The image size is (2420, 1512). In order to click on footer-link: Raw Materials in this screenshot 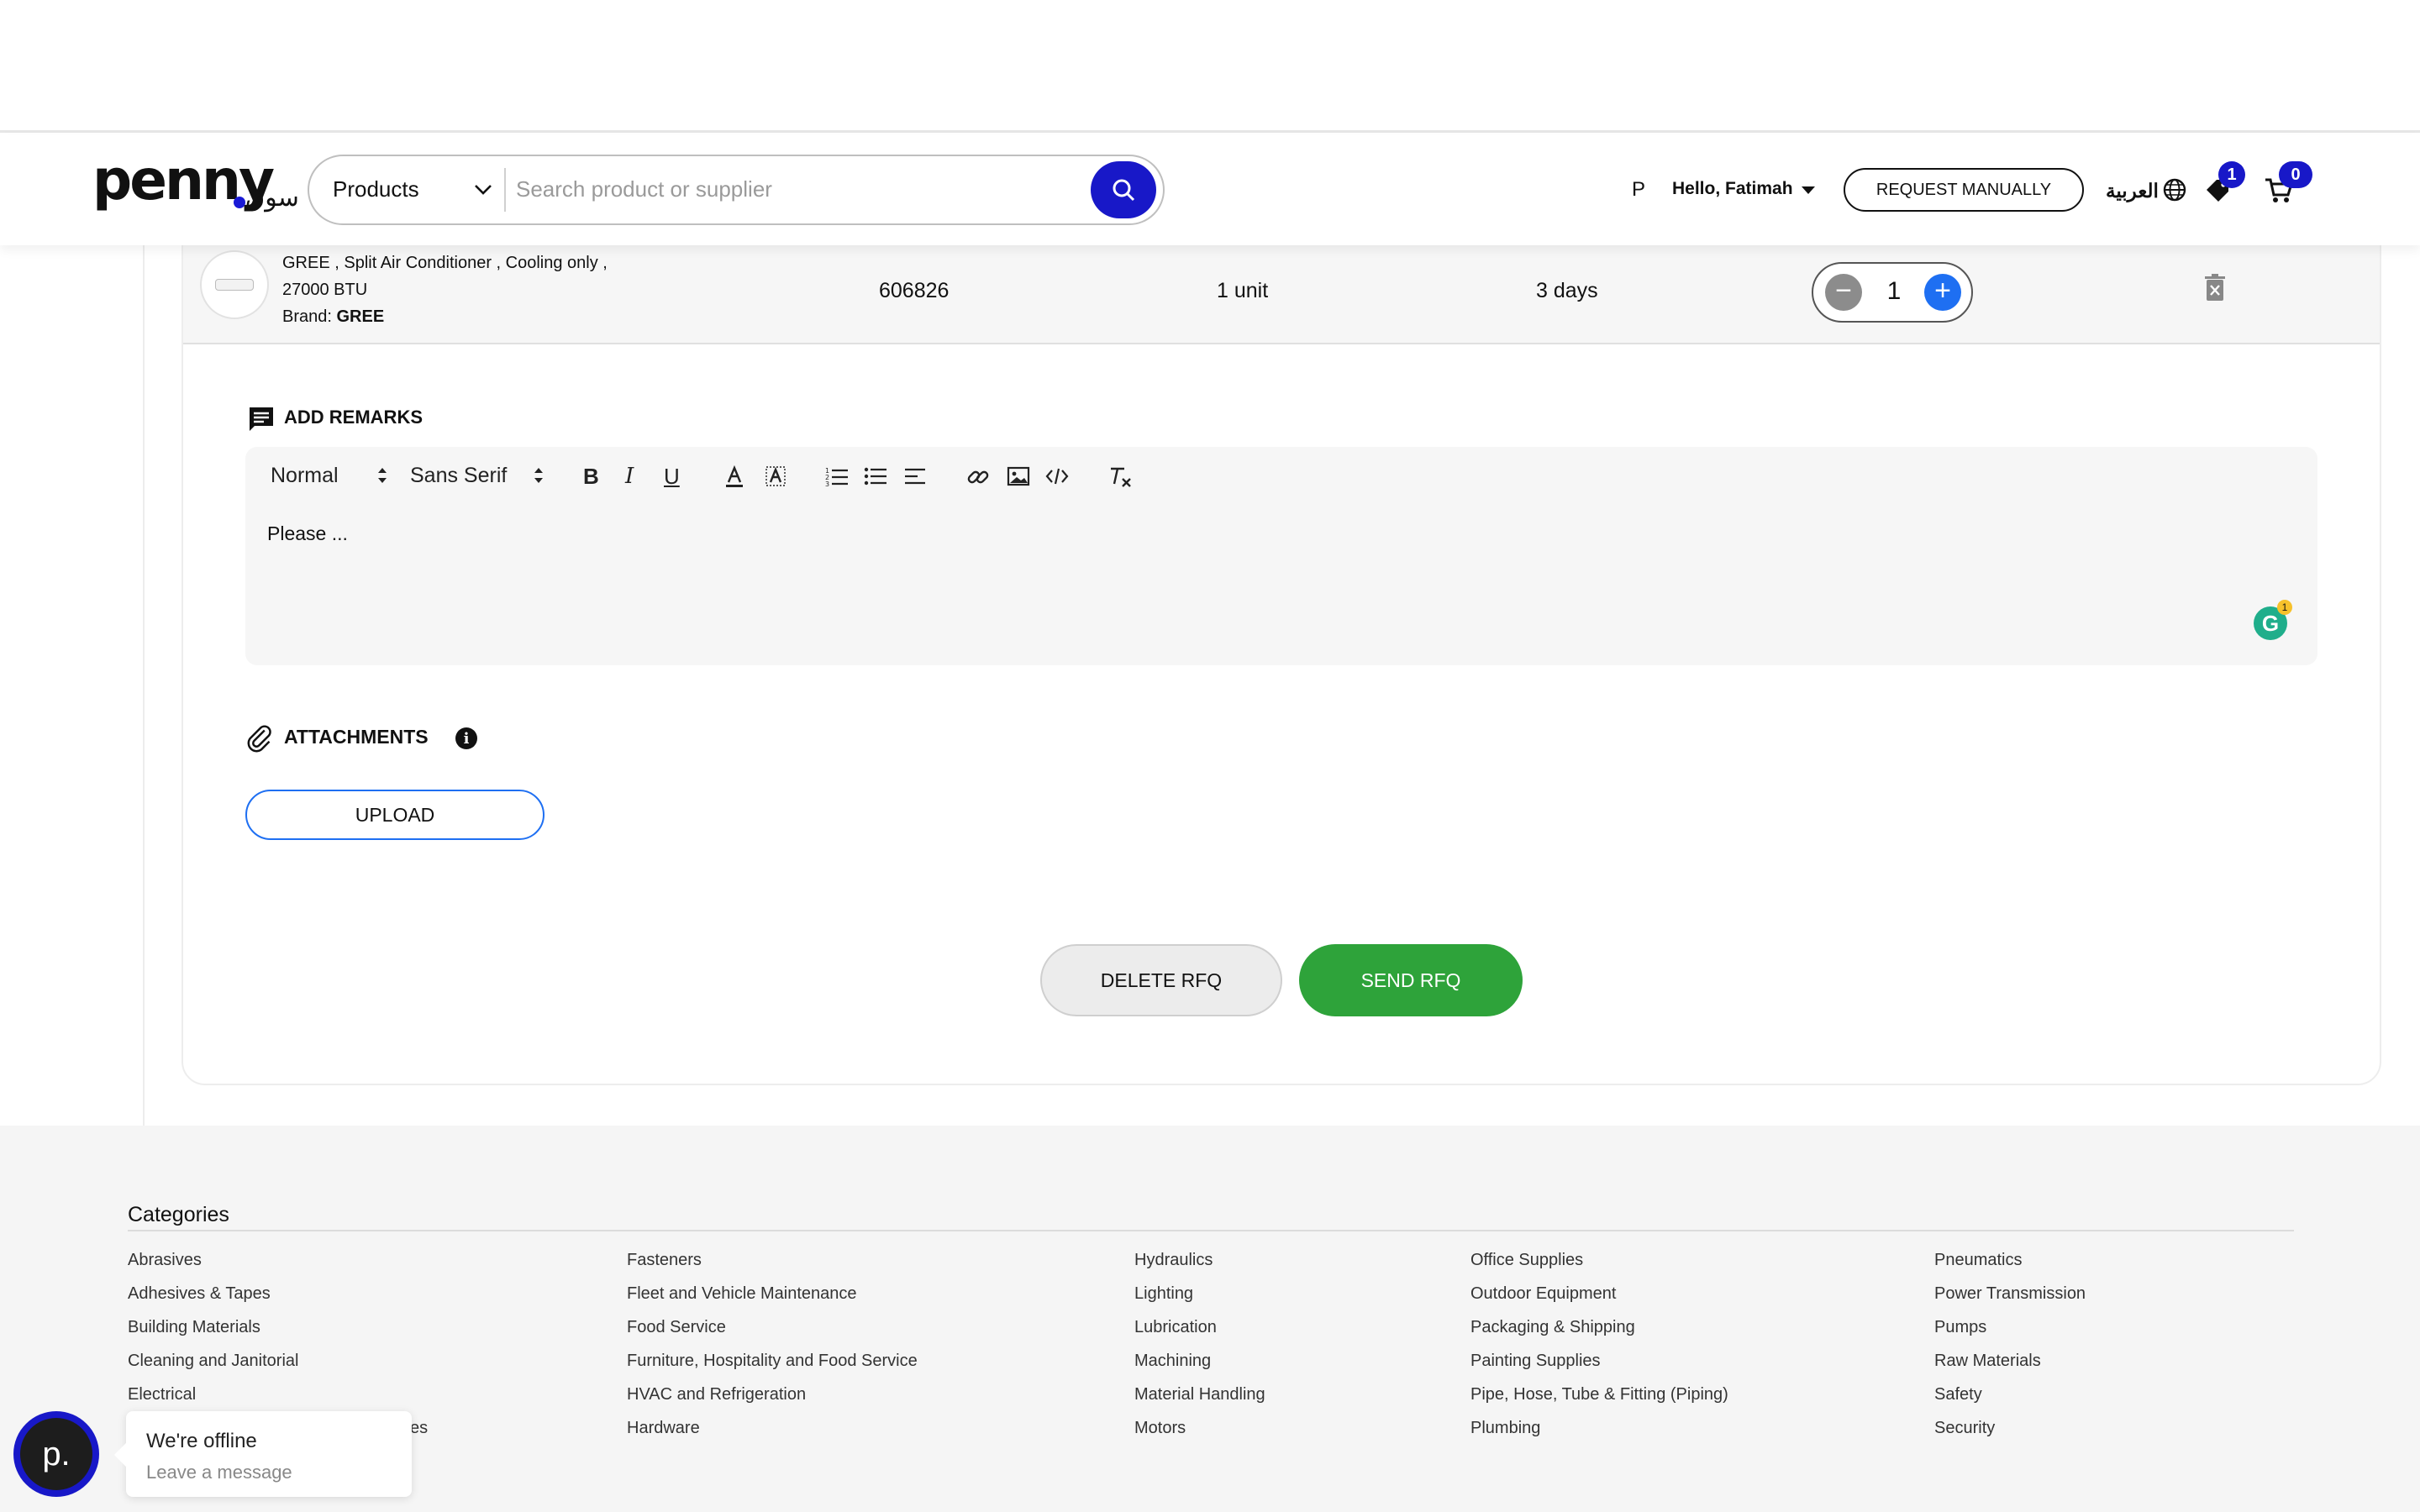, I will do `click(2010, 1367)`.